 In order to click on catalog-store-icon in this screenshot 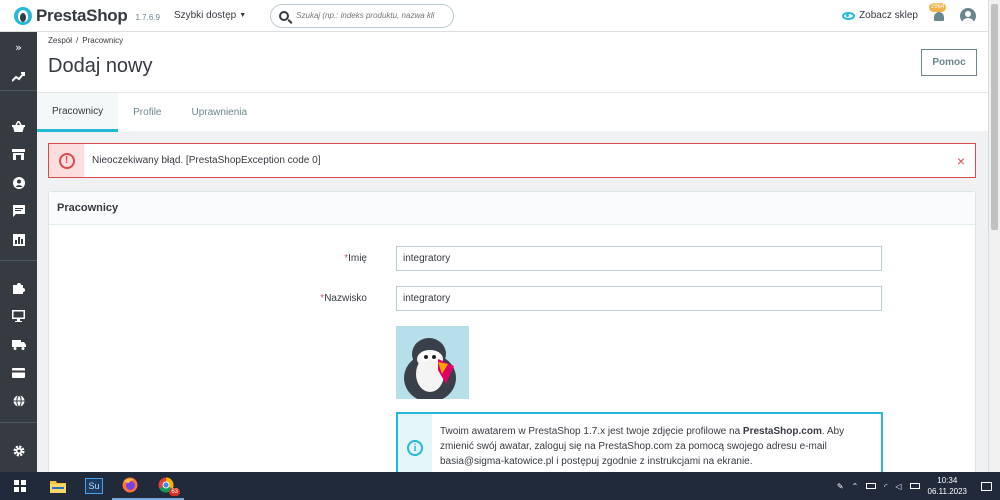, I will do `click(18, 154)`.